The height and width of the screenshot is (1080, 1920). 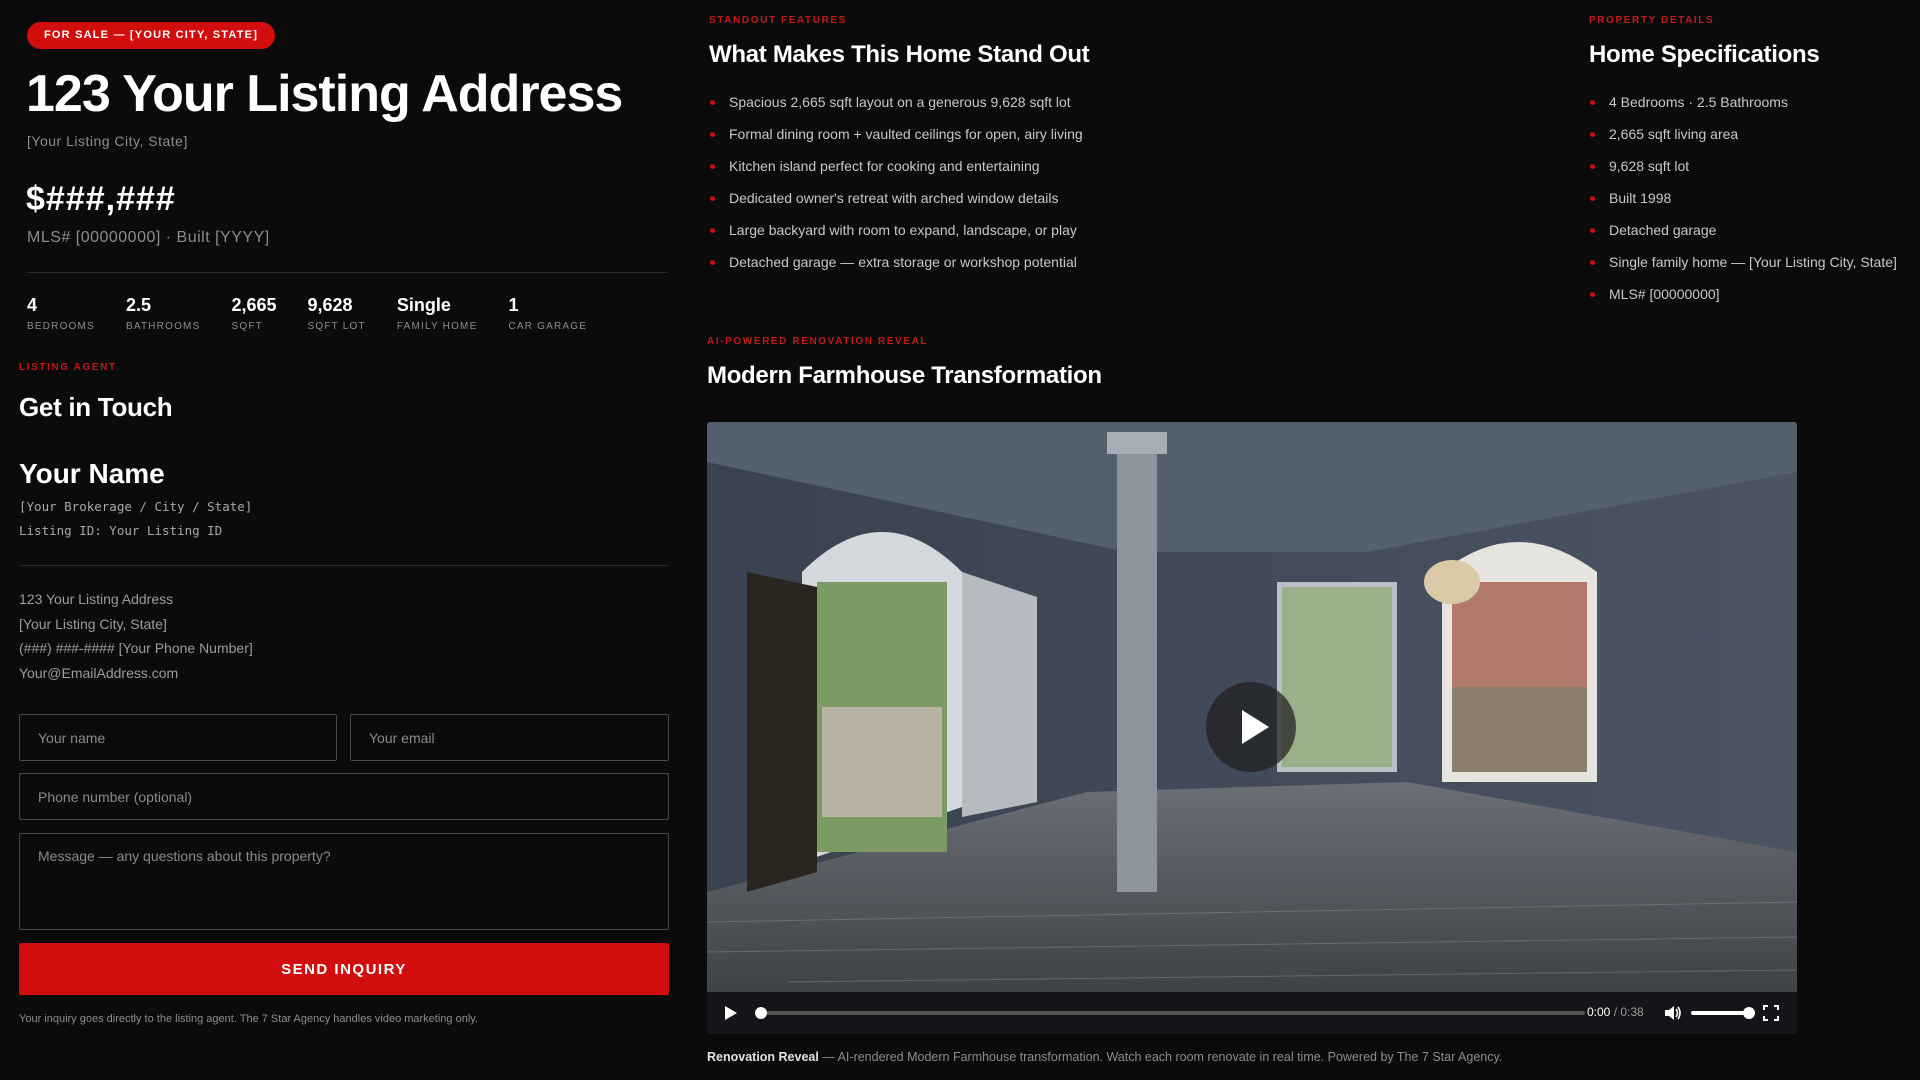 I want to click on play-overlay-button, so click(x=1251, y=727).